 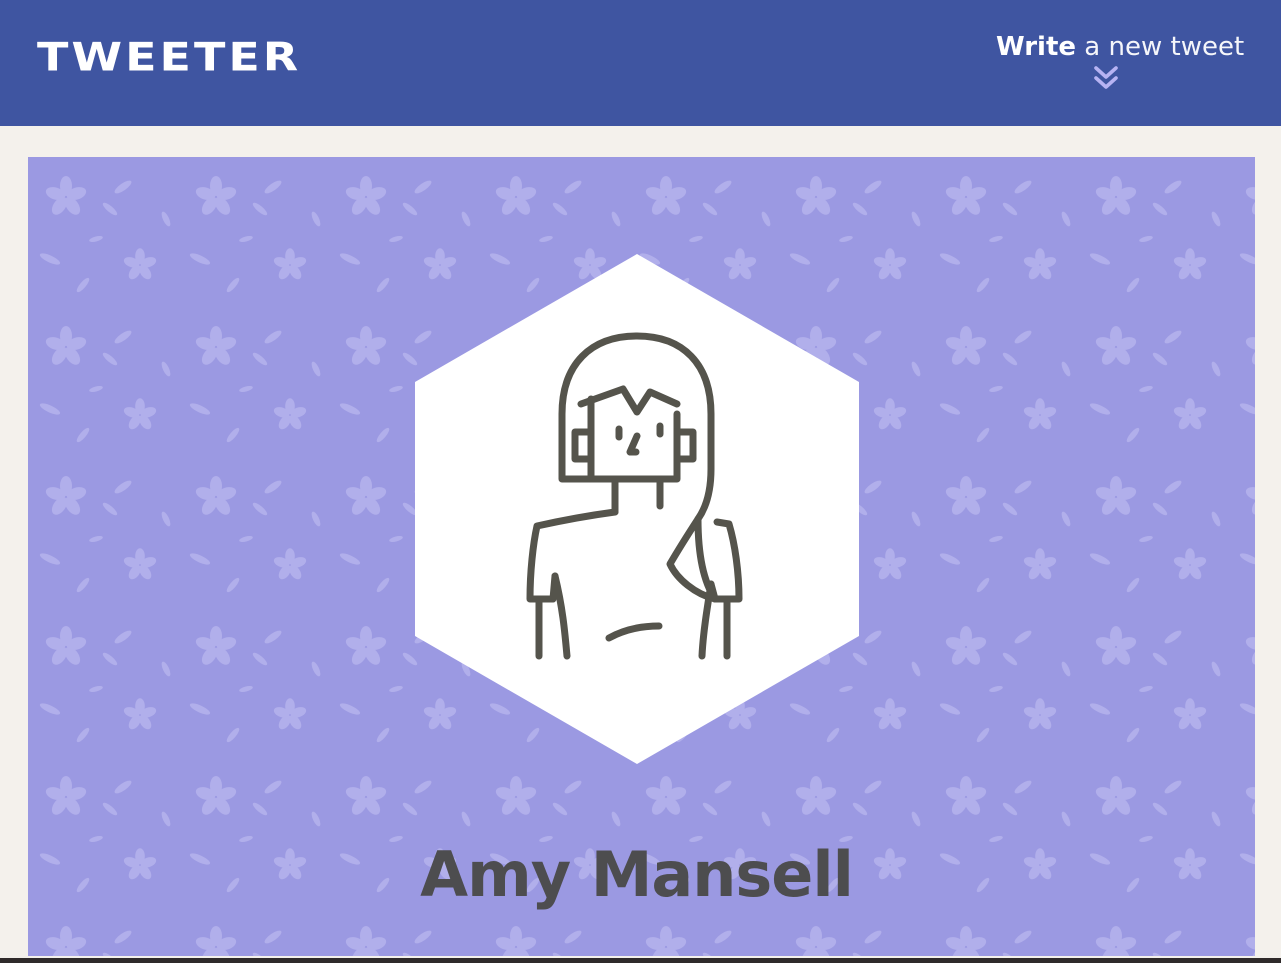 What do you see at coordinates (640, 63) in the screenshot?
I see `top-nav-bar: TWEETER Write a new tweet` at bounding box center [640, 63].